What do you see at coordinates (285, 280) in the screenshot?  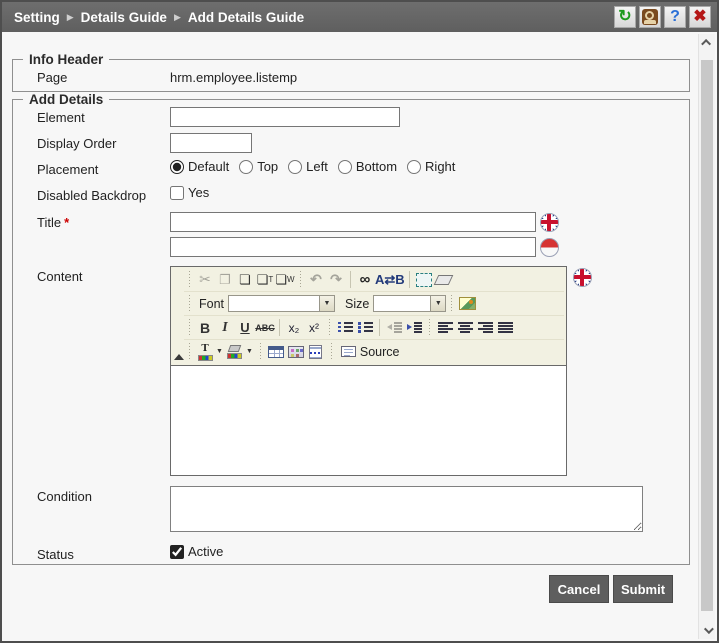 I see `paste-from-word-icon: ❏ W` at bounding box center [285, 280].